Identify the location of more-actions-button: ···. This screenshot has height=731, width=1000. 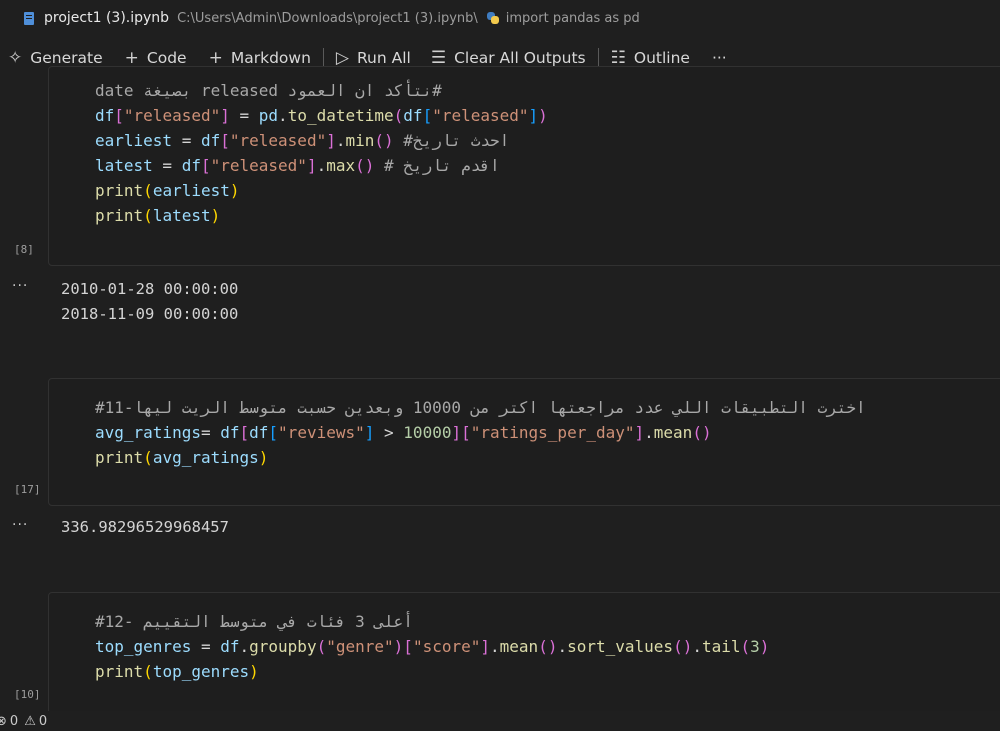
(719, 58).